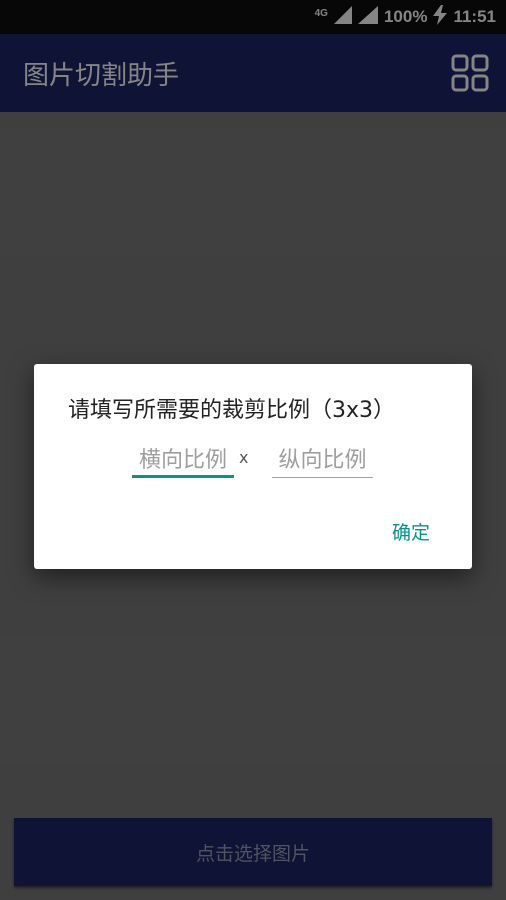 The width and height of the screenshot is (506, 900). What do you see at coordinates (183, 458) in the screenshot?
I see `horizontal-ratio-input: 横向比例` at bounding box center [183, 458].